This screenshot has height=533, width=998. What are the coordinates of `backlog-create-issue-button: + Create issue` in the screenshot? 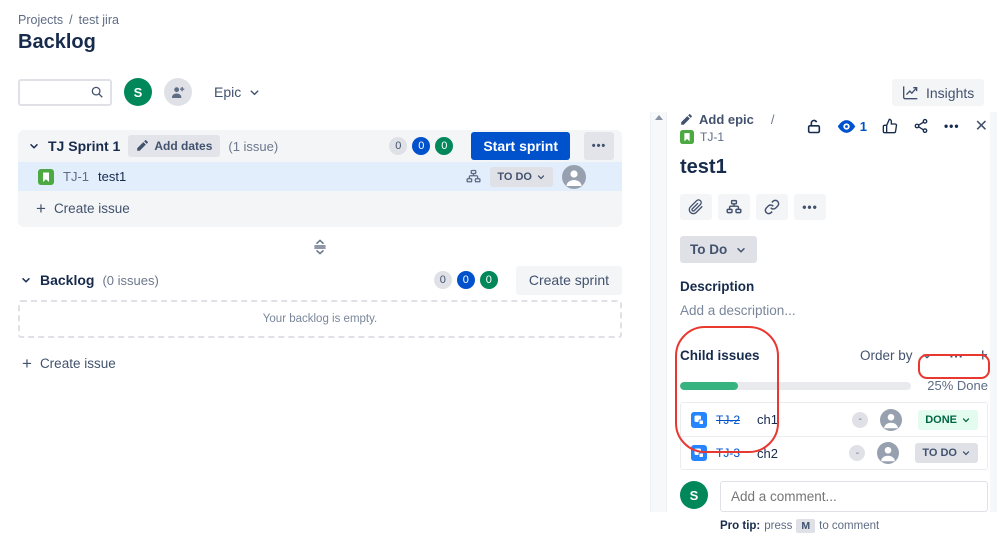 It's located at (320, 363).